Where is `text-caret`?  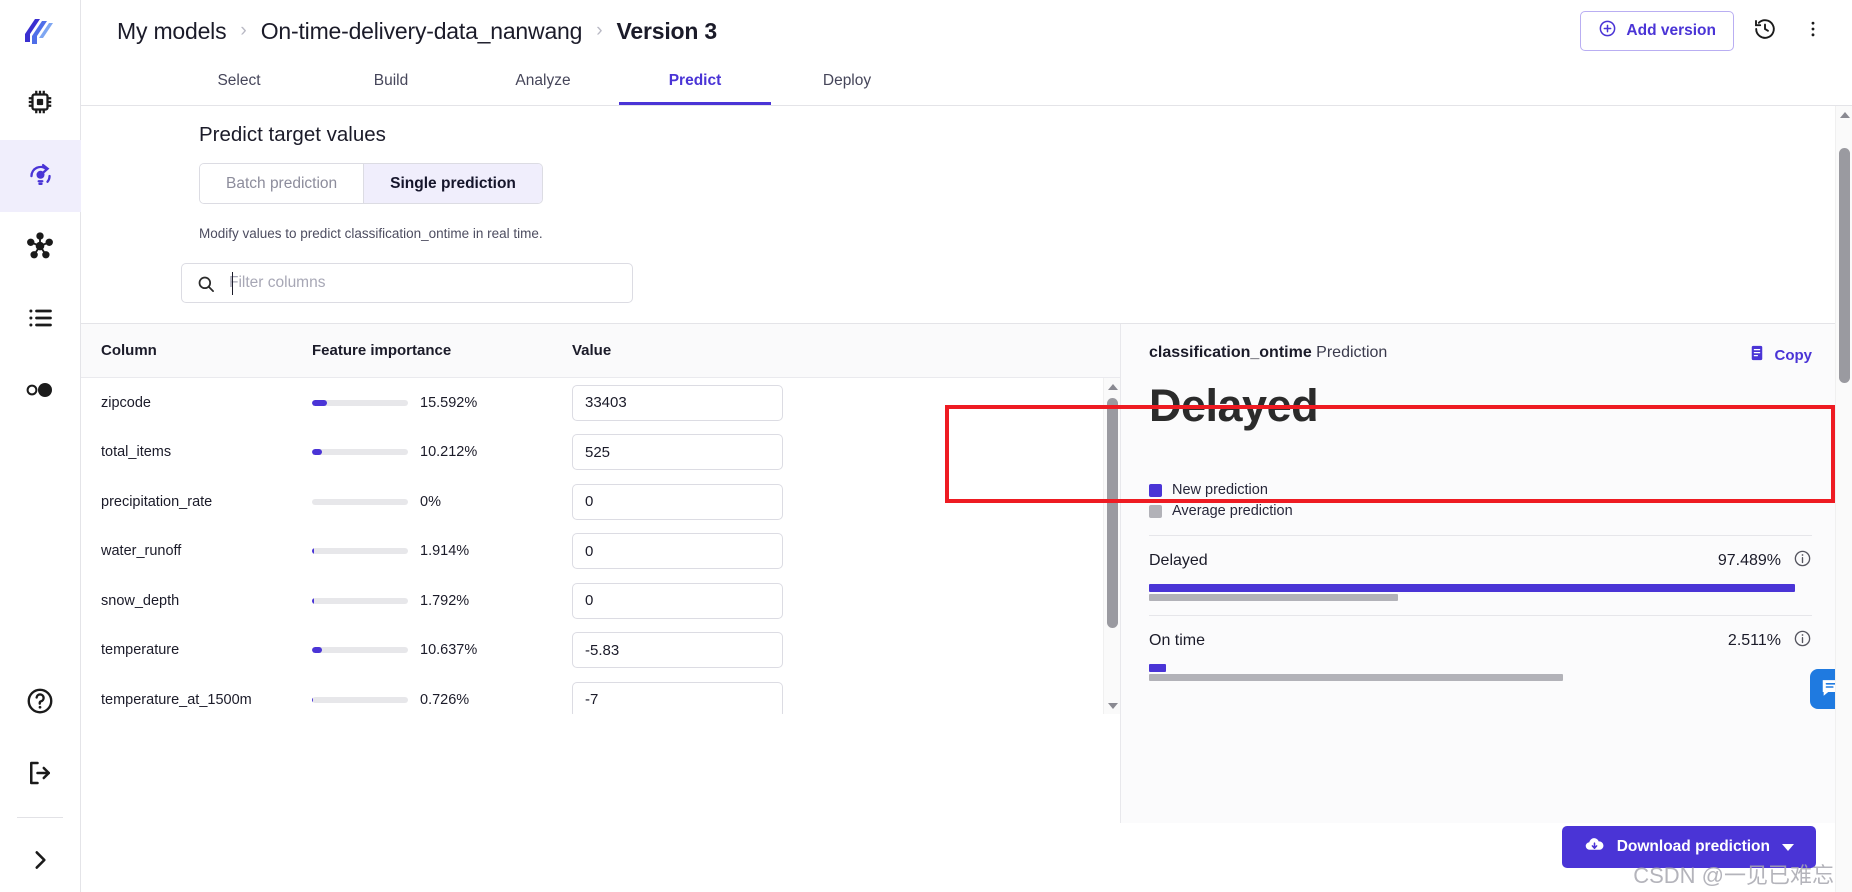 text-caret is located at coordinates (232, 283).